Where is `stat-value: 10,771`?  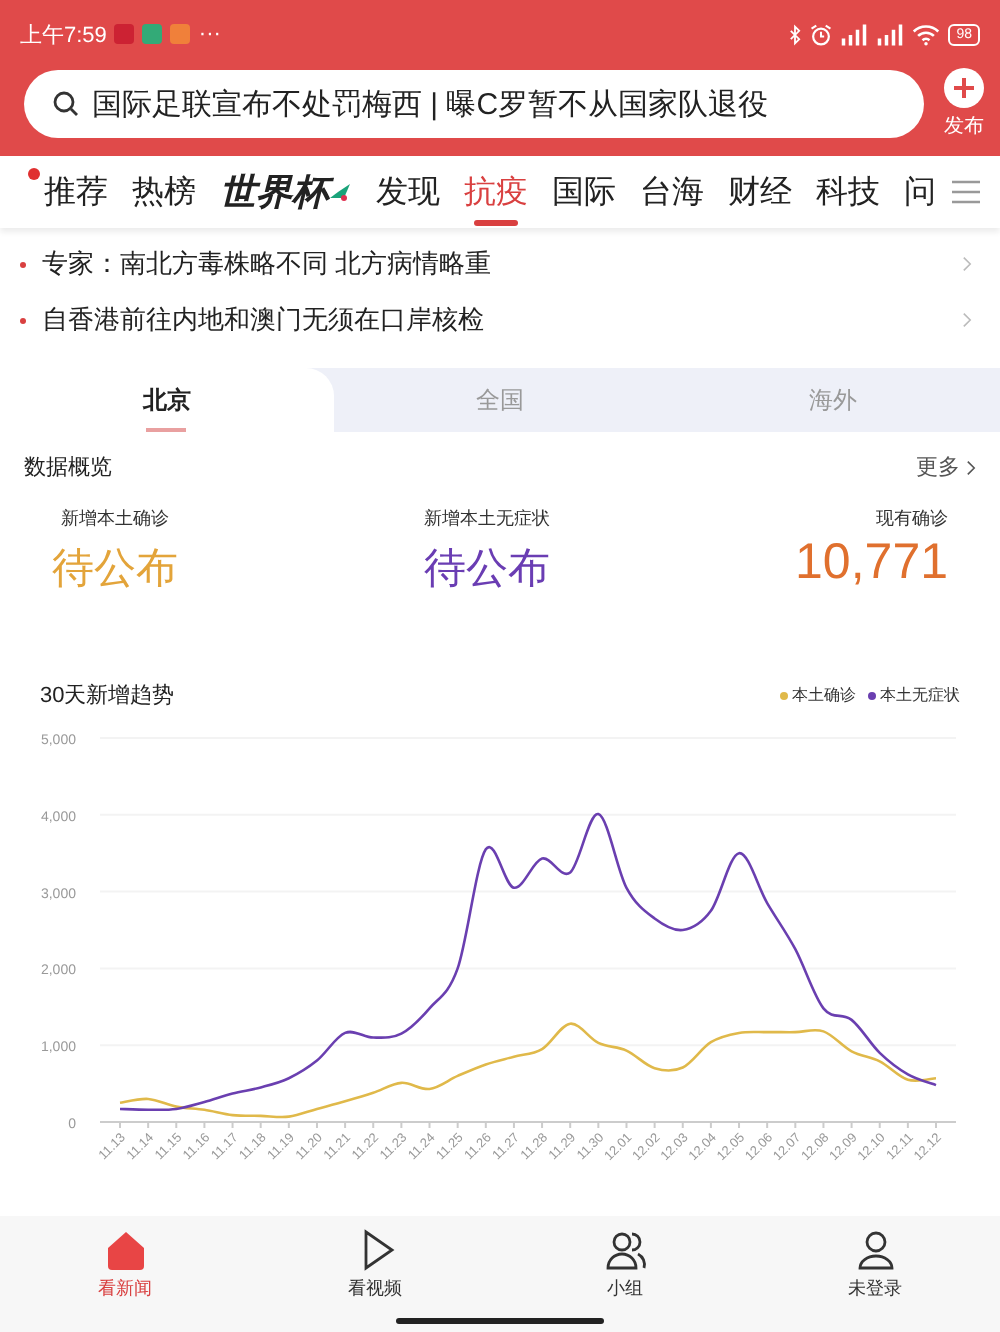 stat-value: 10,771 is located at coordinates (871, 563).